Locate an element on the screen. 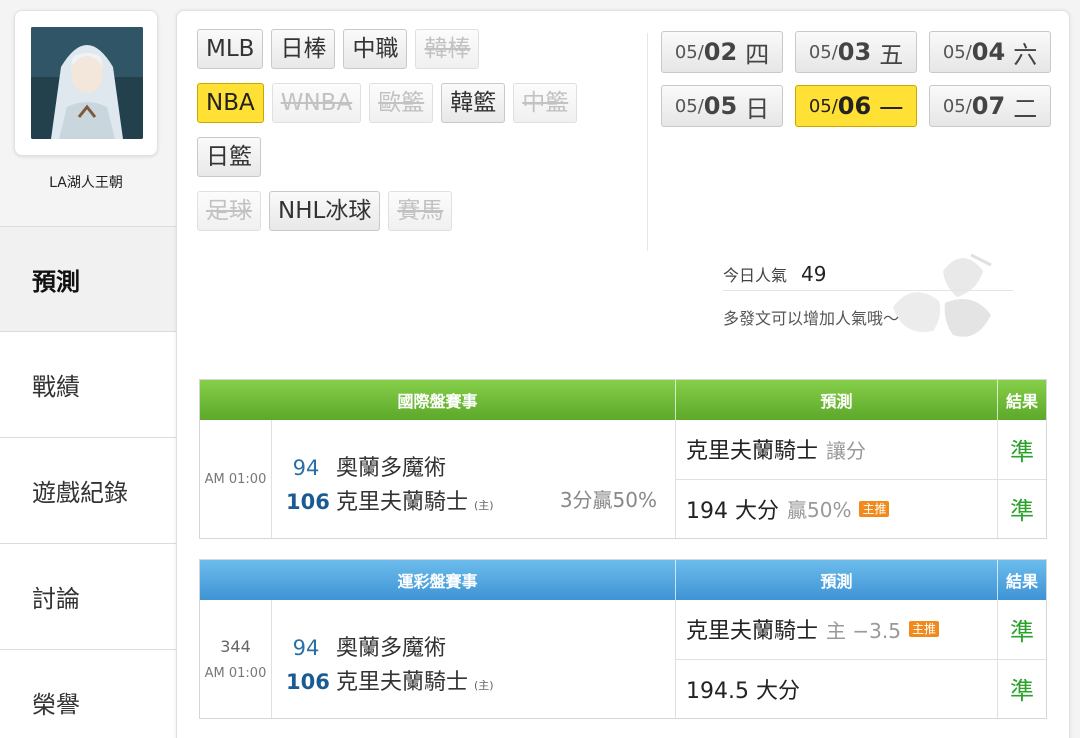  table-header: 國際盤賽事 預測 結果 is located at coordinates (623, 400).